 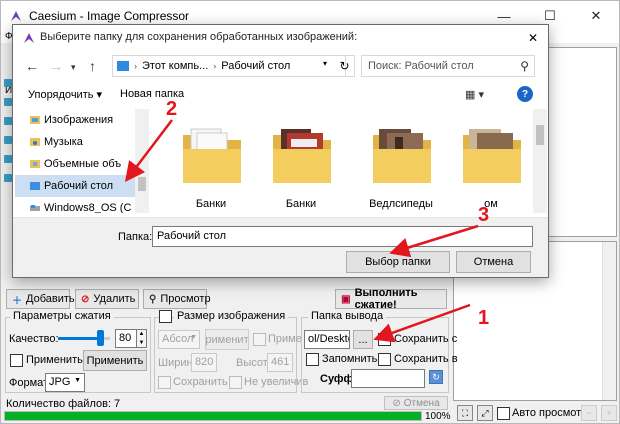 I want to click on address-bar: › Этот компь... › Рабочий стол, so click(x=229, y=66).